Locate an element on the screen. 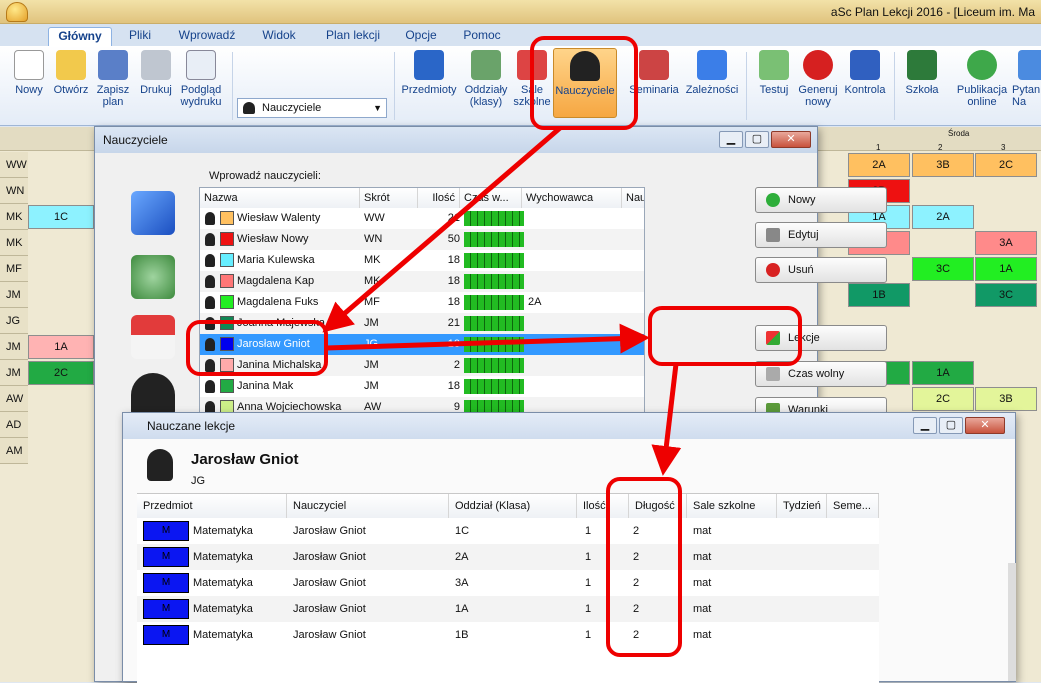 The width and height of the screenshot is (1041, 683). arrow-to-teacher is located at coordinates (442, 229).